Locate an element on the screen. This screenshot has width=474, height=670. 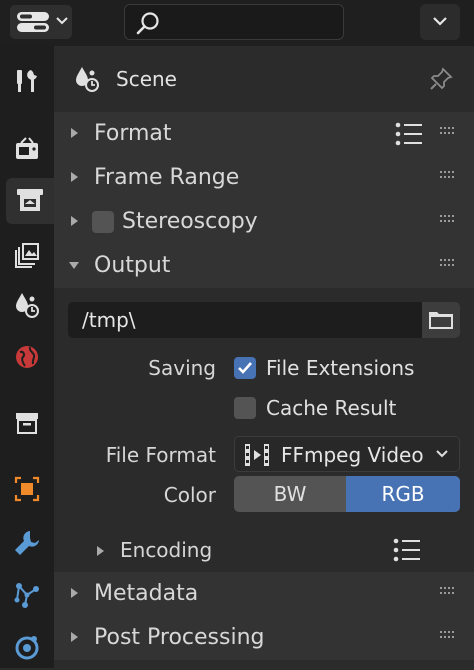
saving-label: Saving is located at coordinates (182, 368).